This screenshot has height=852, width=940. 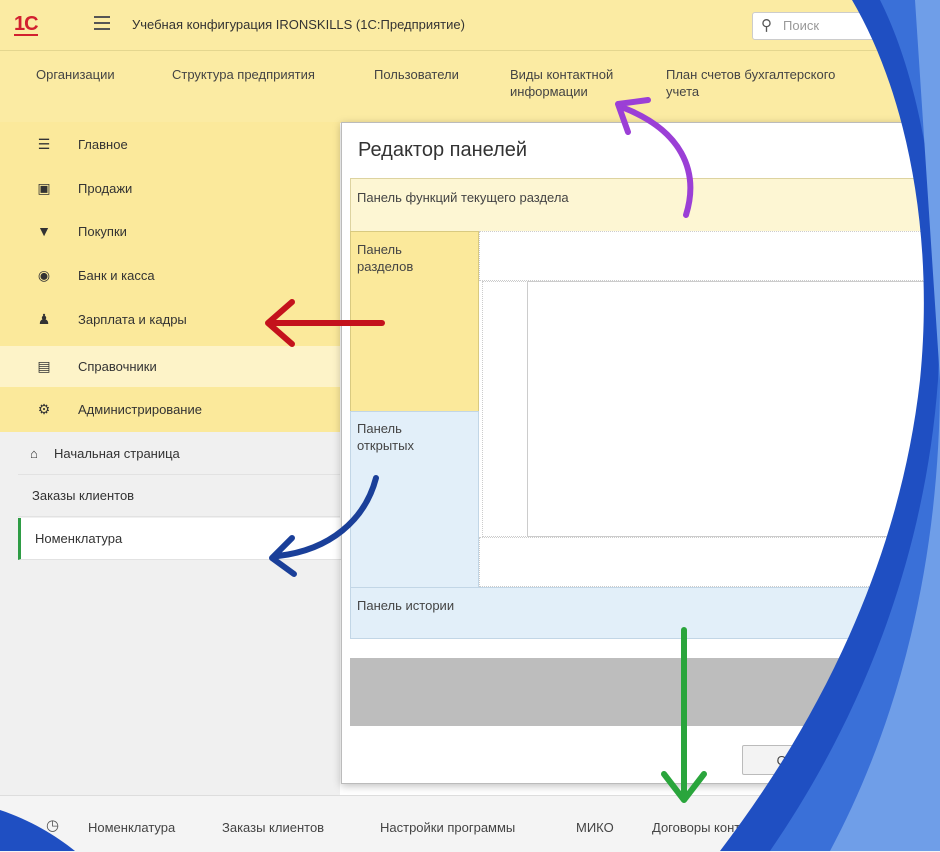 I want to click on func-item-chart-of-accounts: План счетов бухгалтерского учета, so click(x=750, y=83).